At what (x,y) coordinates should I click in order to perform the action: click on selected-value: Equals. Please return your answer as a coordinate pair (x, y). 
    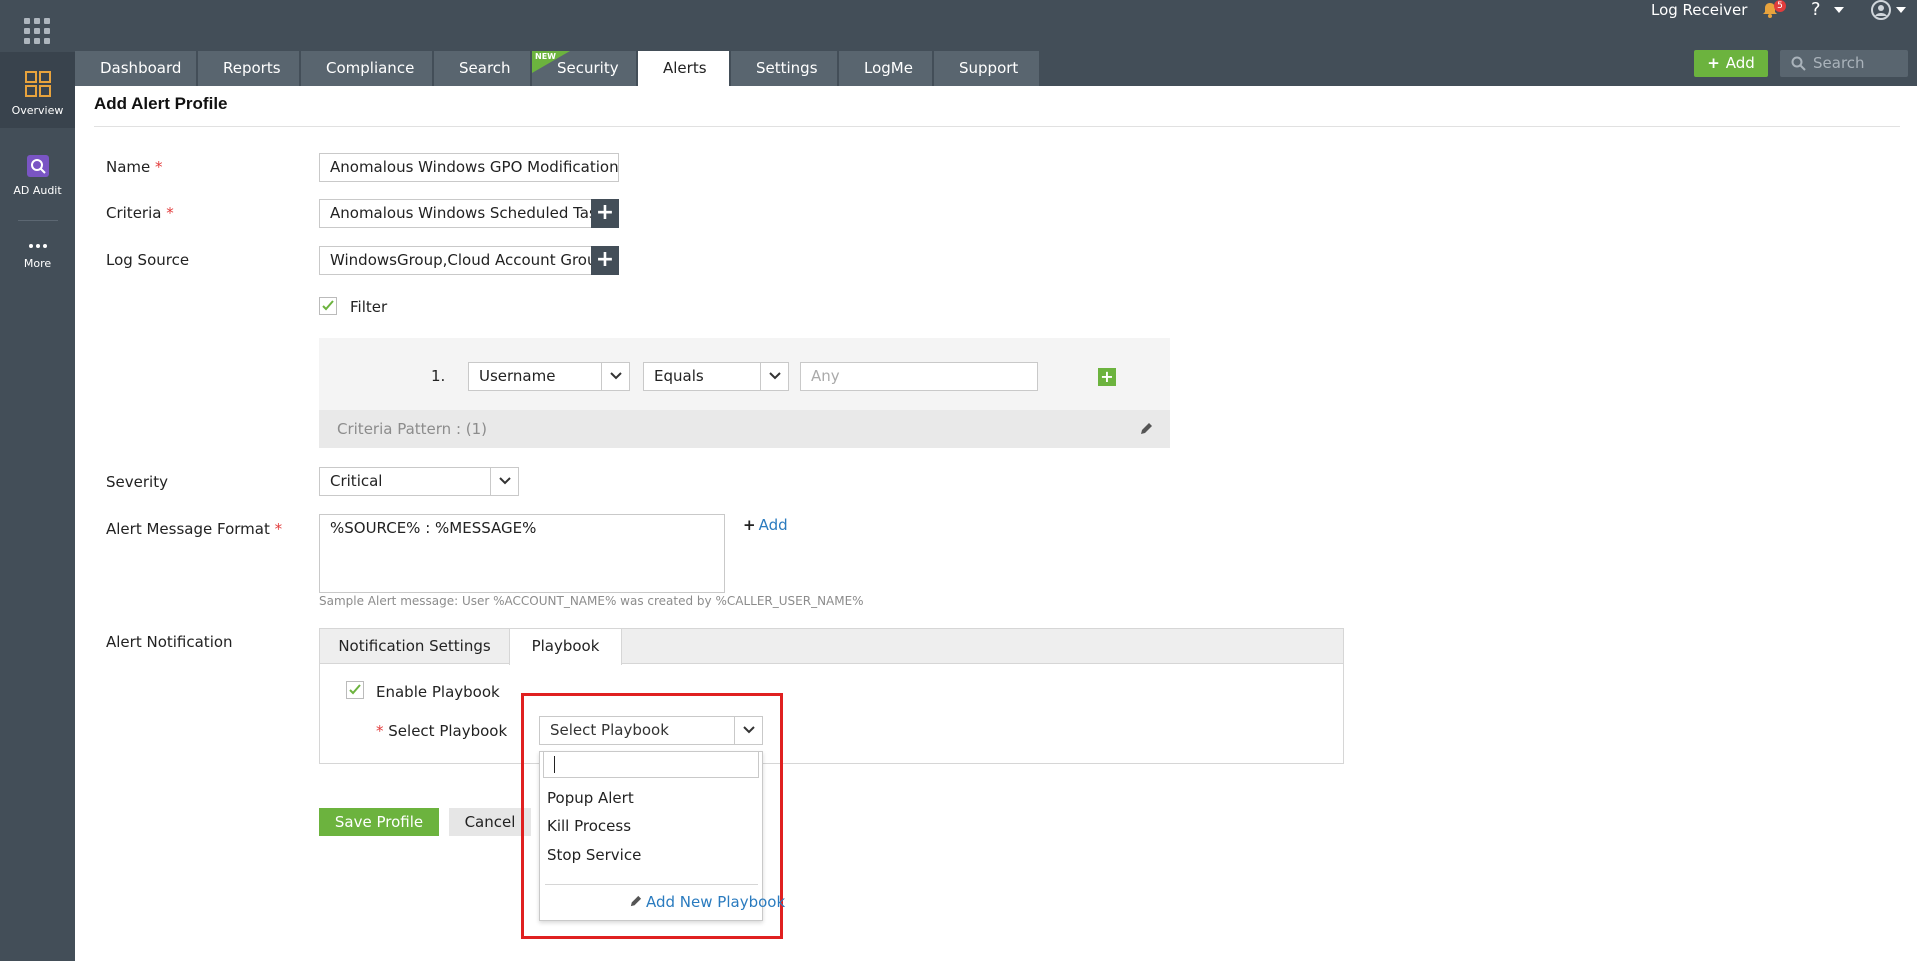
    Looking at the image, I should click on (679, 376).